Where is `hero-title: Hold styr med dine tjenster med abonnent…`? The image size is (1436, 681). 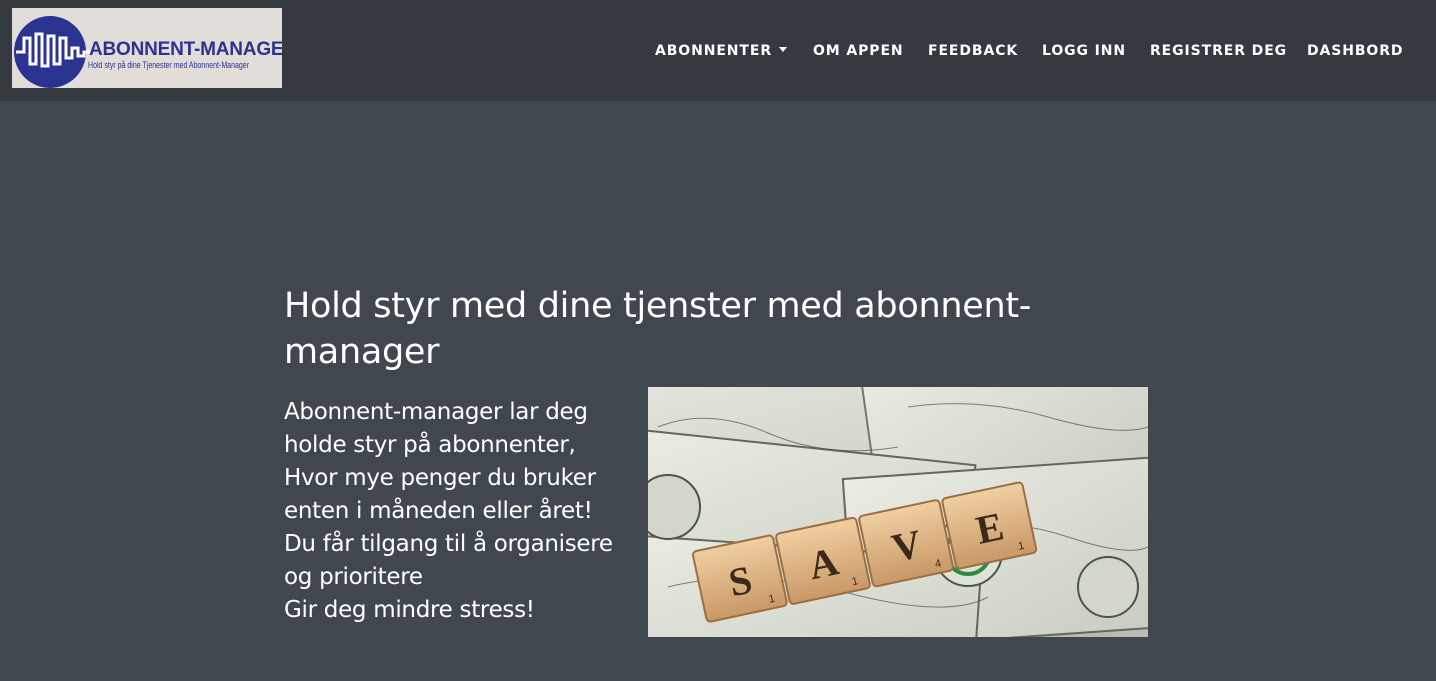
hero-title: Hold styr med dine tjenster med abonnent… is located at coordinates (658, 329).